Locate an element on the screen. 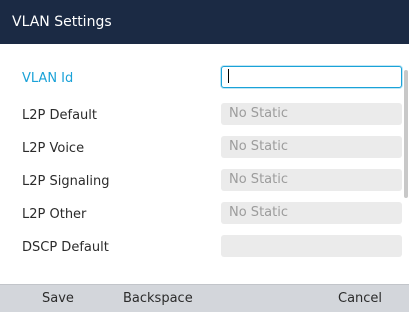 This screenshot has width=409, height=312. cancel-softkey: Cancel is located at coordinates (360, 299).